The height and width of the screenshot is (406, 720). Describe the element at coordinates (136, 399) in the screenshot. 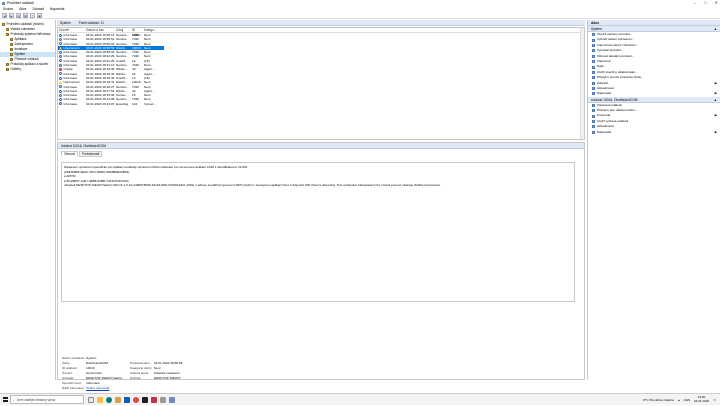

I see `chrome-icon` at that location.